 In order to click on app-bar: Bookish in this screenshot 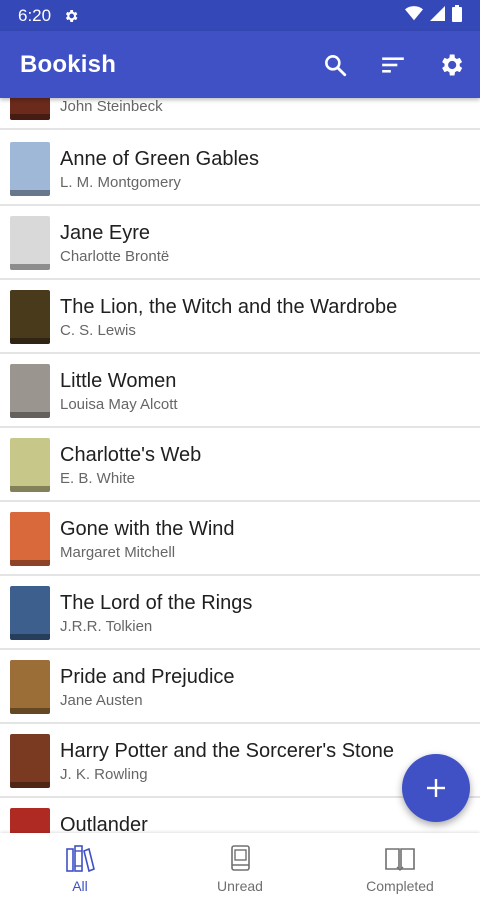, I will do `click(240, 64)`.